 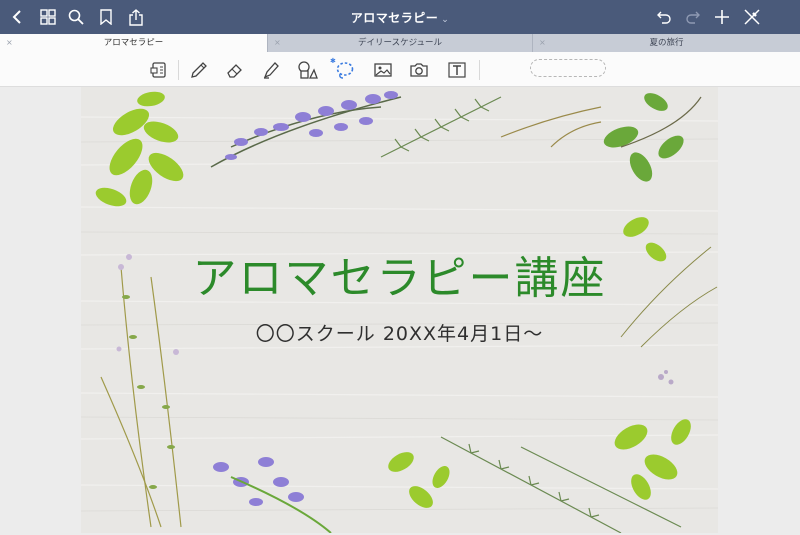 What do you see at coordinates (271, 70) in the screenshot?
I see `highlighter-icon` at bounding box center [271, 70].